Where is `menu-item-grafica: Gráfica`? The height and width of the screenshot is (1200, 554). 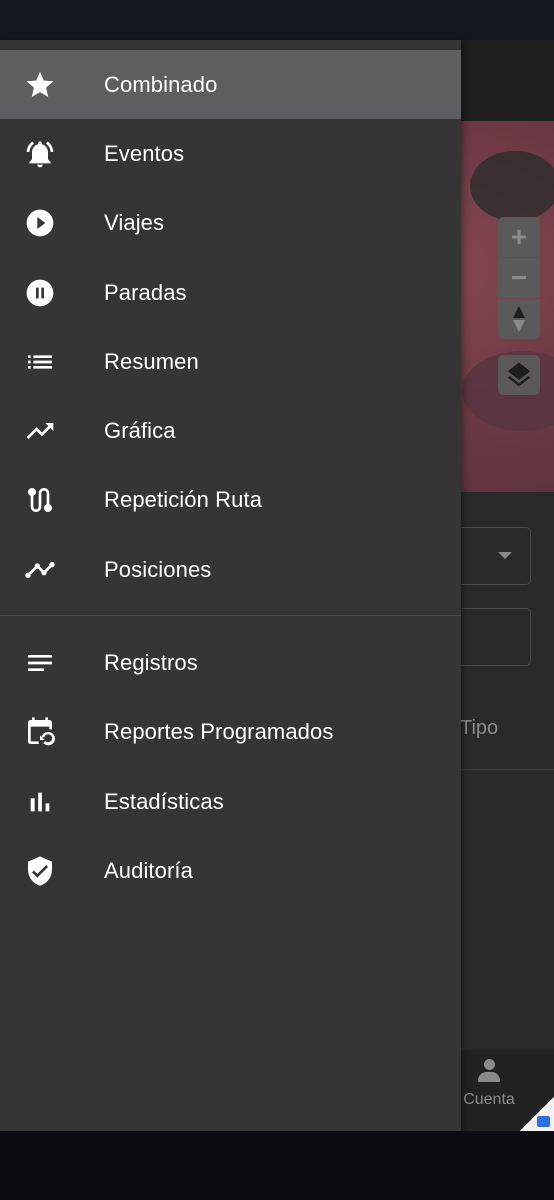
menu-item-grafica: Gráfica is located at coordinates (230, 430).